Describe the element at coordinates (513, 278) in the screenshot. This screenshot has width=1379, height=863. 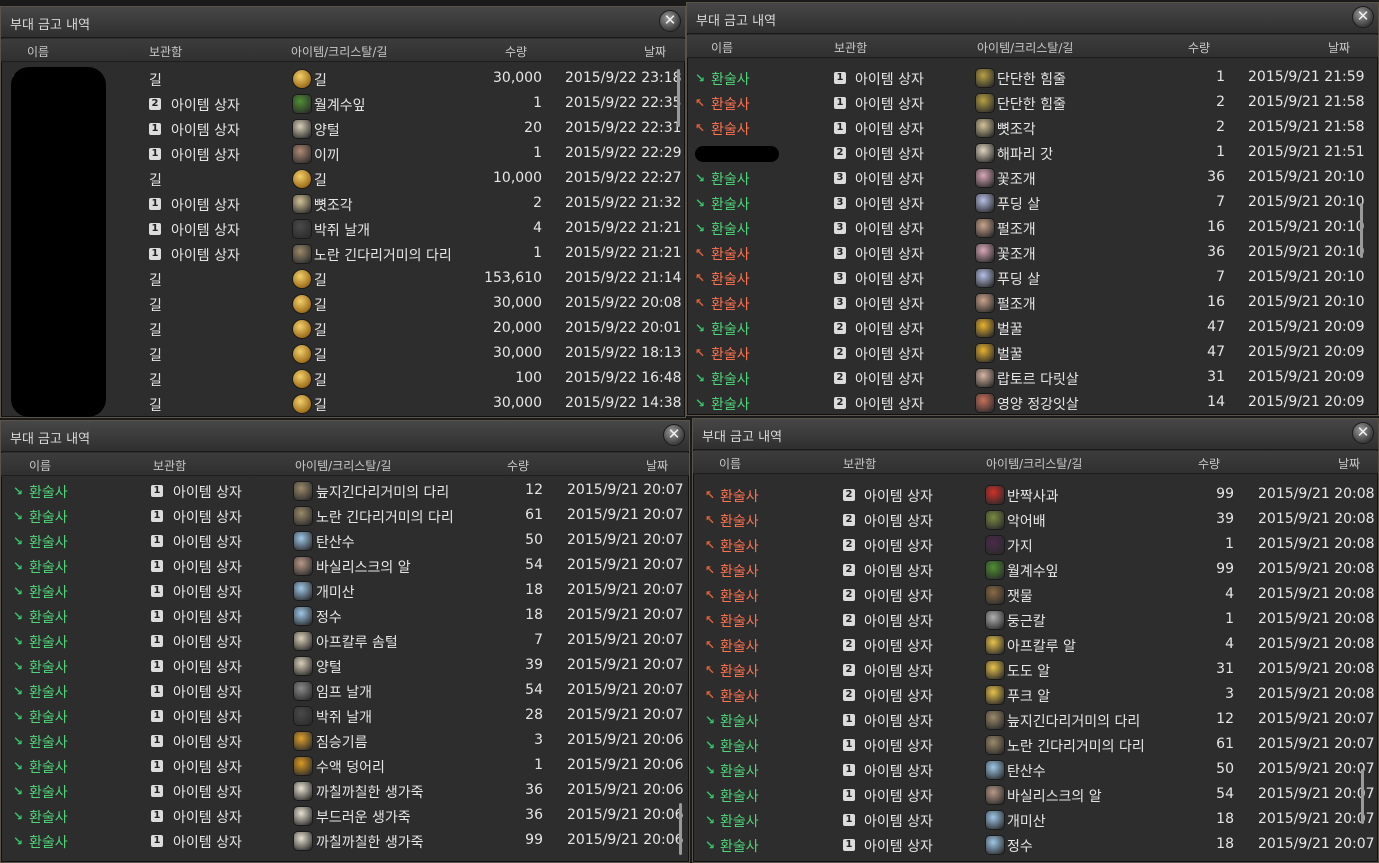
I see `quantity: 153,610` at that location.